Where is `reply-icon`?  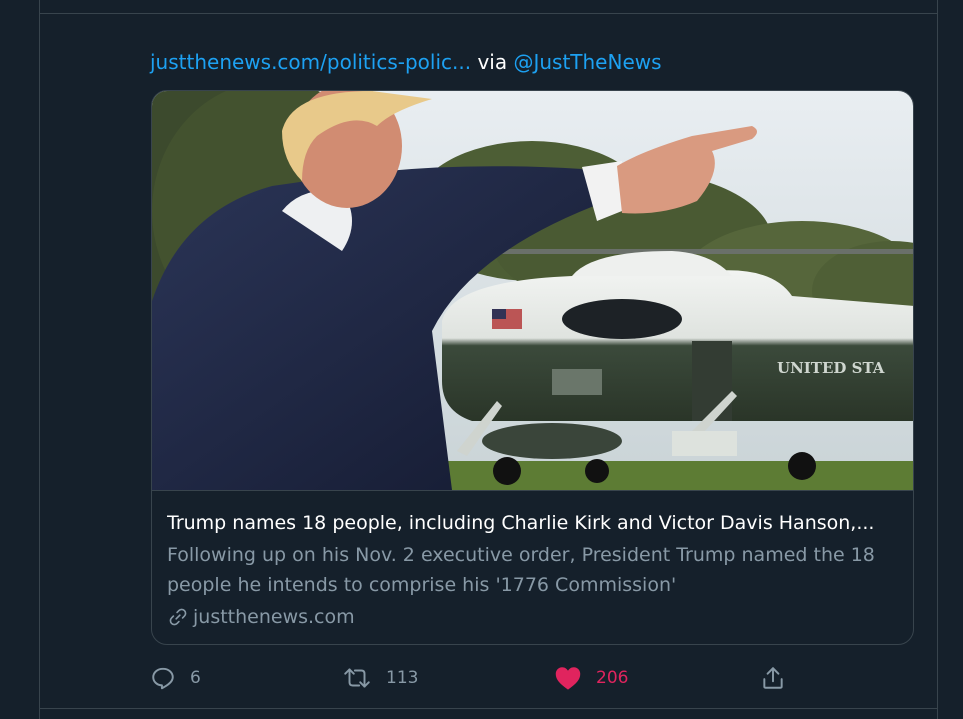 reply-icon is located at coordinates (163, 678).